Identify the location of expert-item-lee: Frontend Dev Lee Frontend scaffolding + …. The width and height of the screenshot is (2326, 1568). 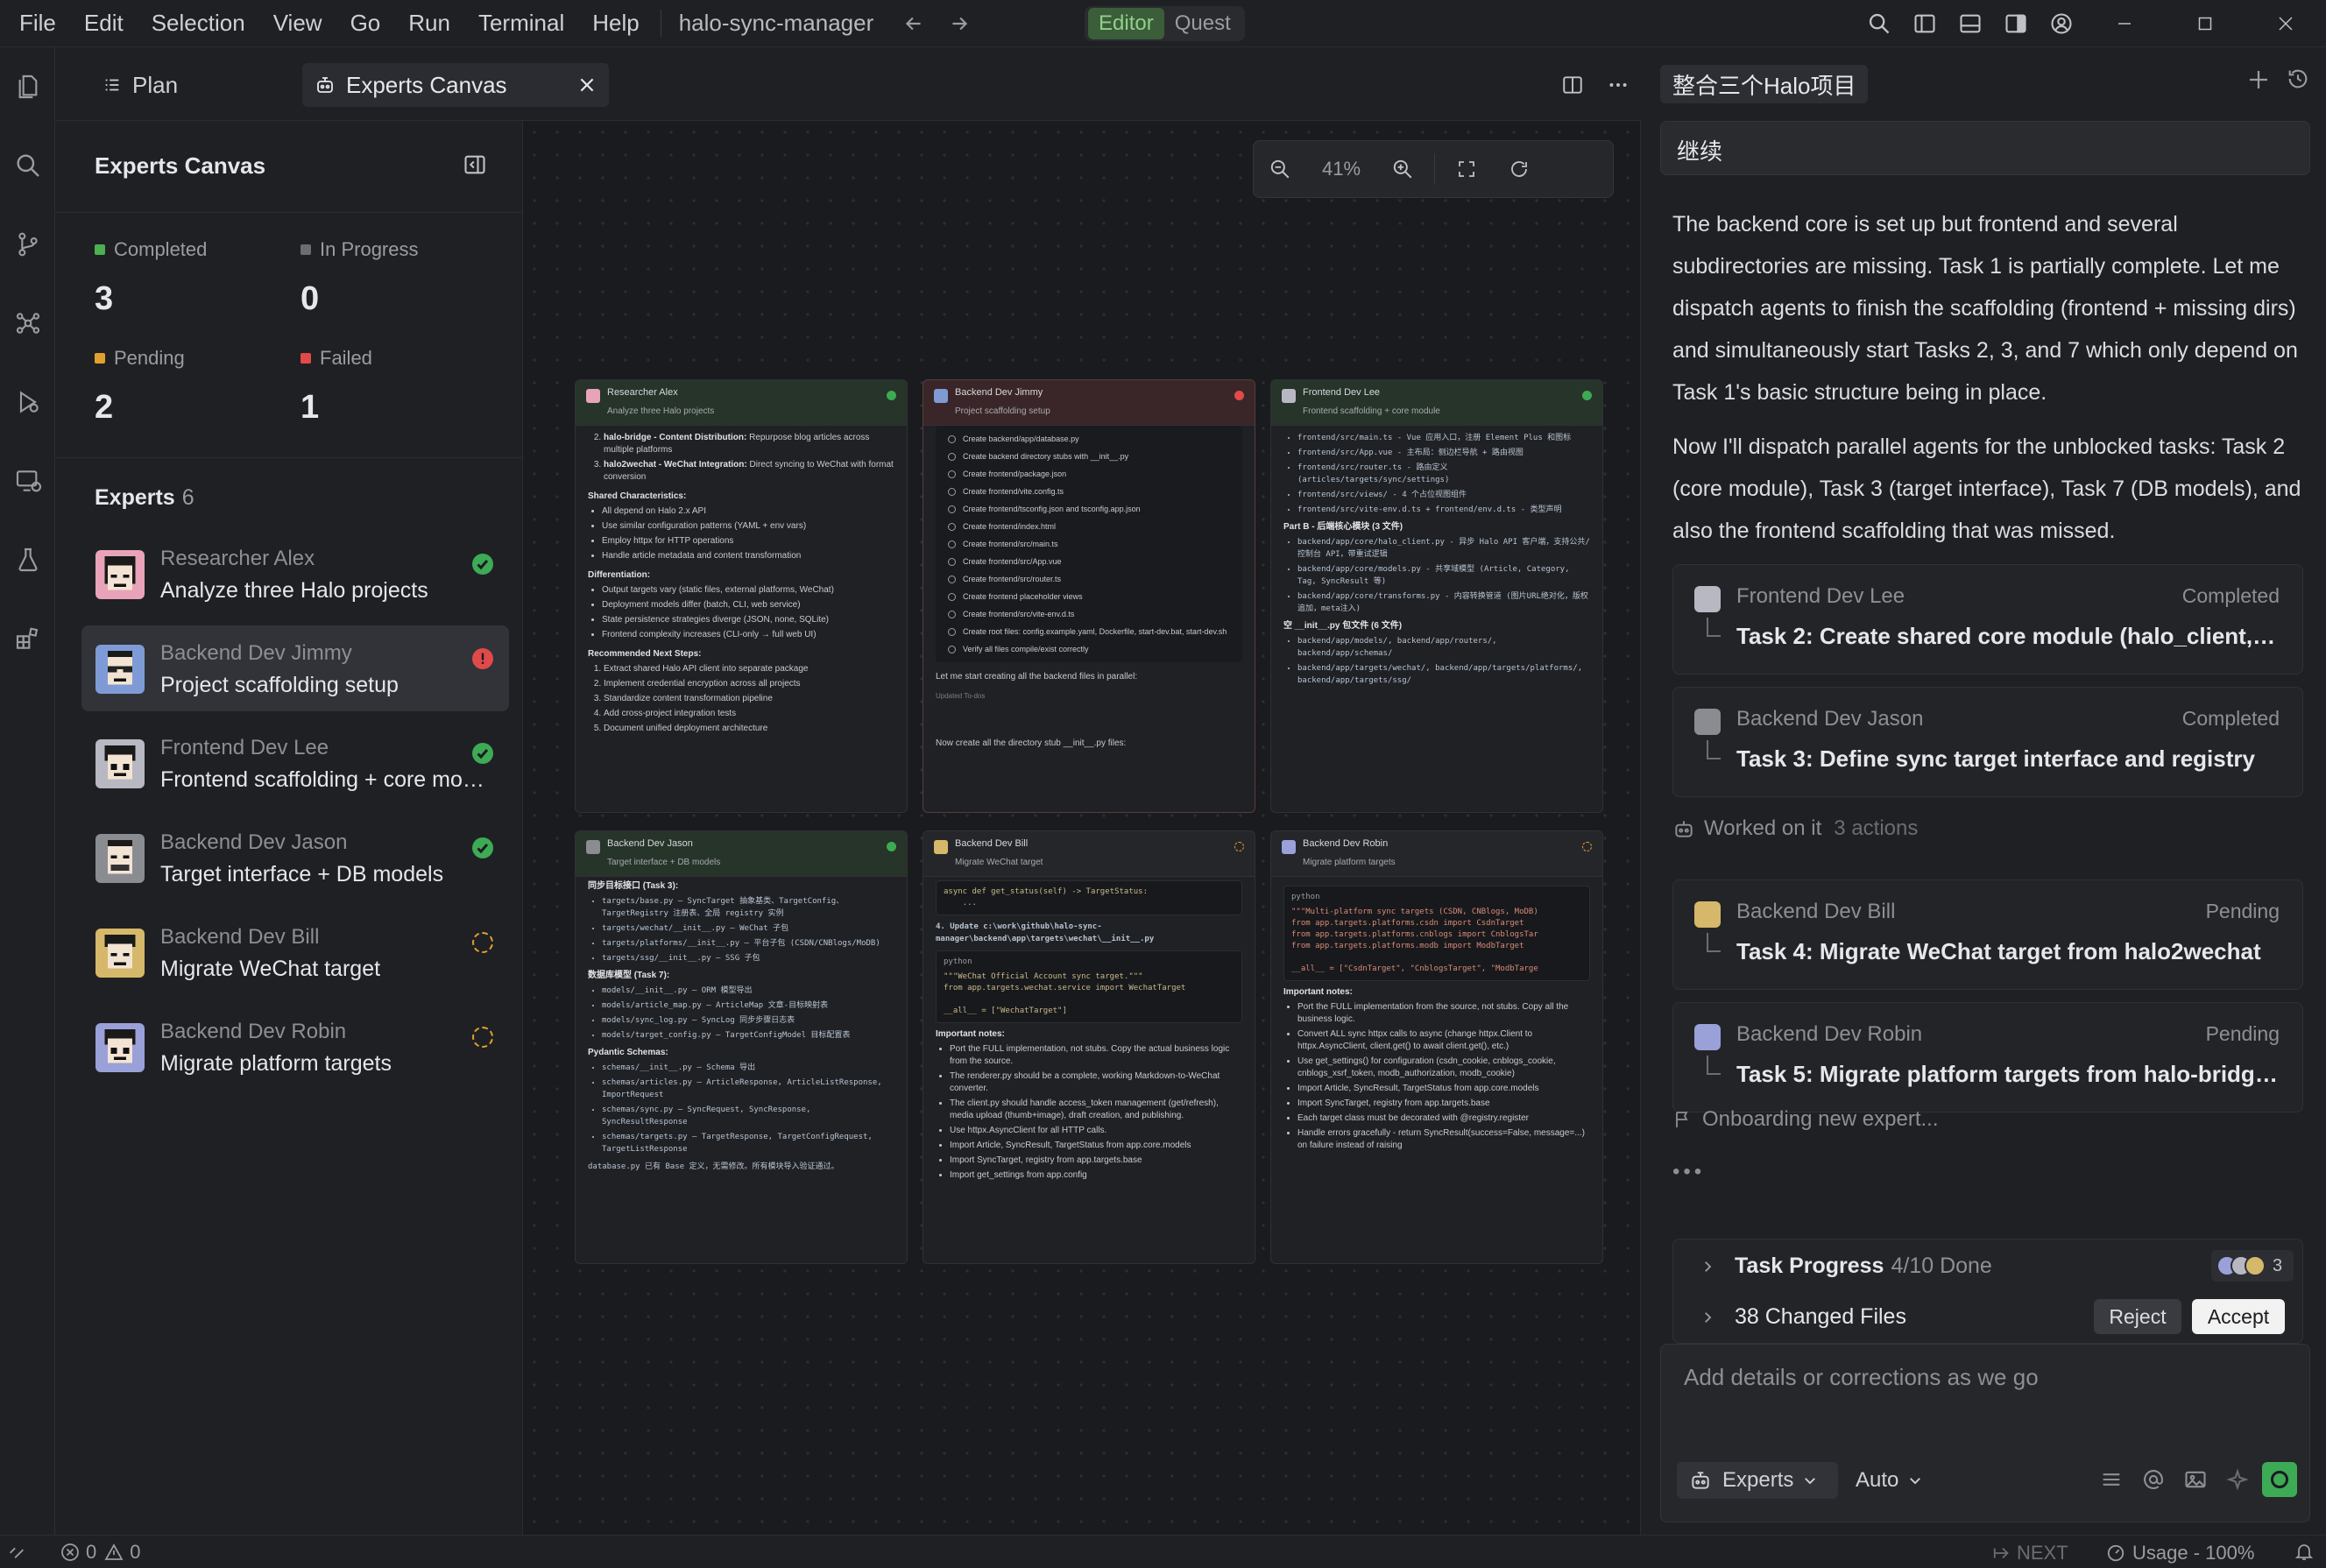
(295, 763).